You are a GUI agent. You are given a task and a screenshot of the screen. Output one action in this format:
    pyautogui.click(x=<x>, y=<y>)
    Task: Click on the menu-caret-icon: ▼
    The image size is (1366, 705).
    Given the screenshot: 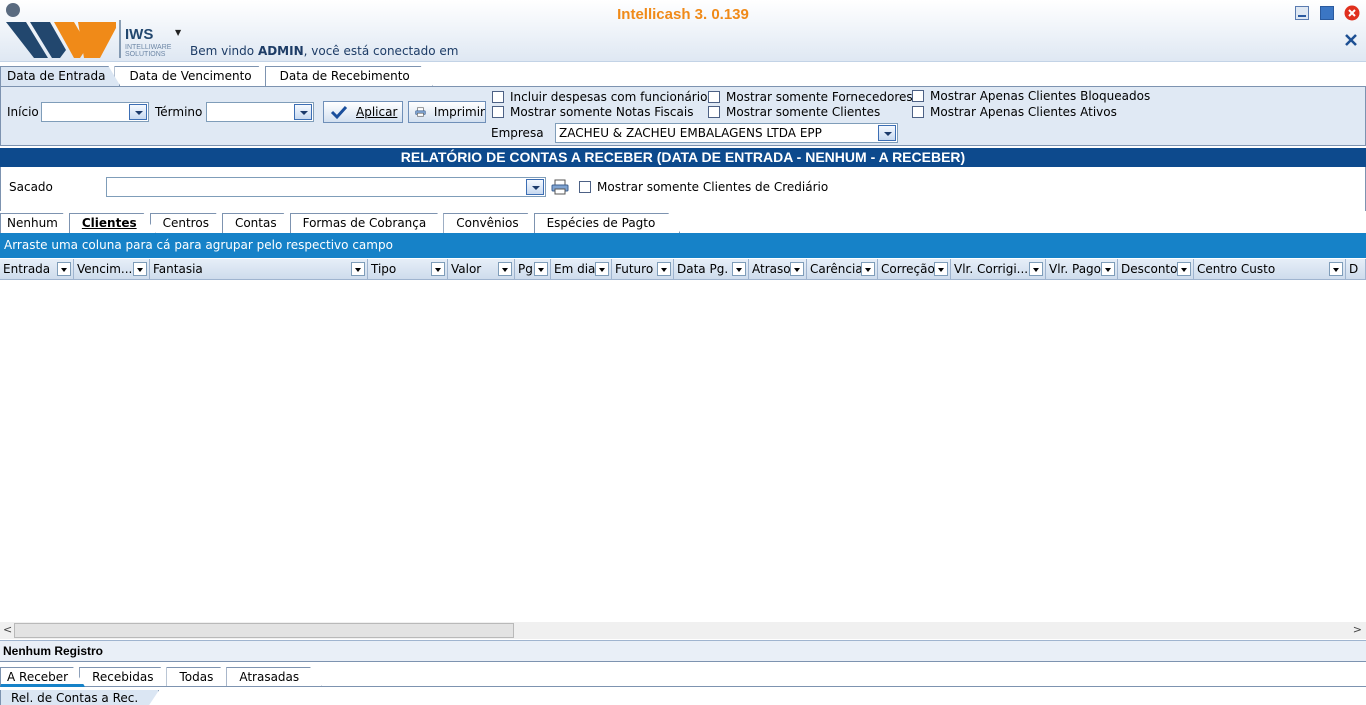 What is the action you would take?
    pyautogui.click(x=178, y=32)
    